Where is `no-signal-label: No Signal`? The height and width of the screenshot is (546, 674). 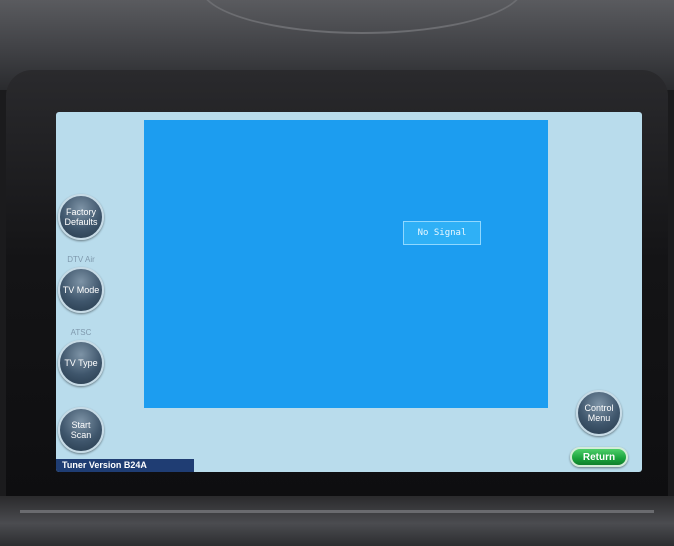
no-signal-label: No Signal is located at coordinates (442, 233).